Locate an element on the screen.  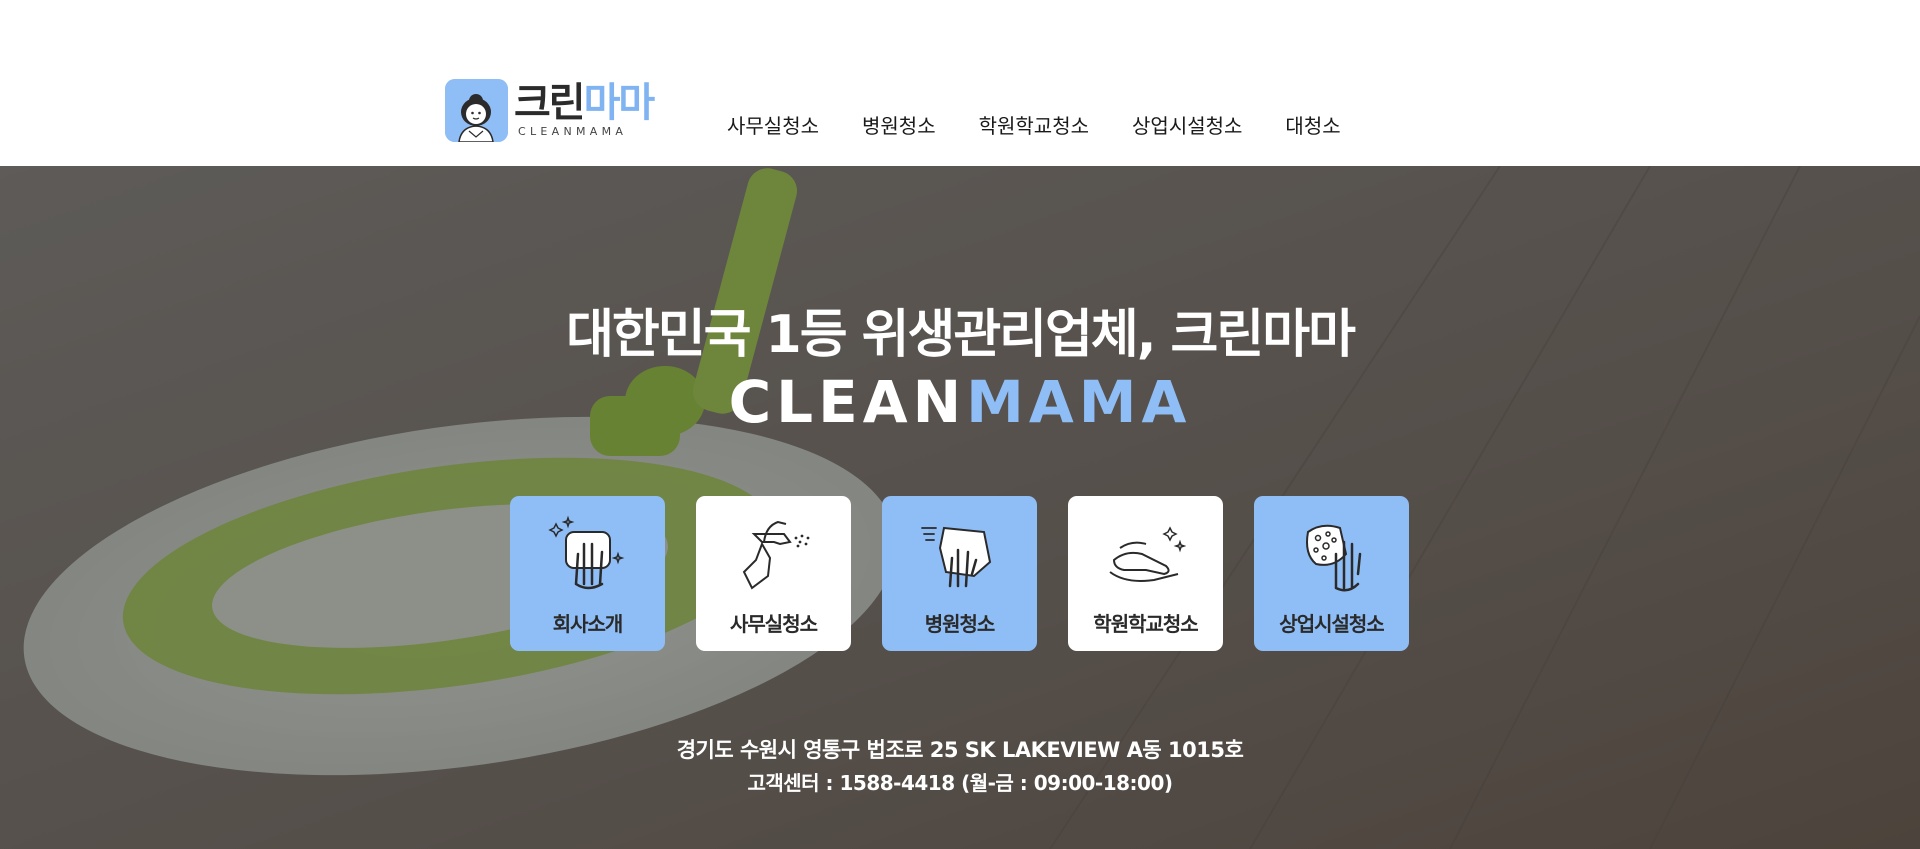
nav-item-deep-cleaning: 대청소 is located at coordinates (1312, 124).